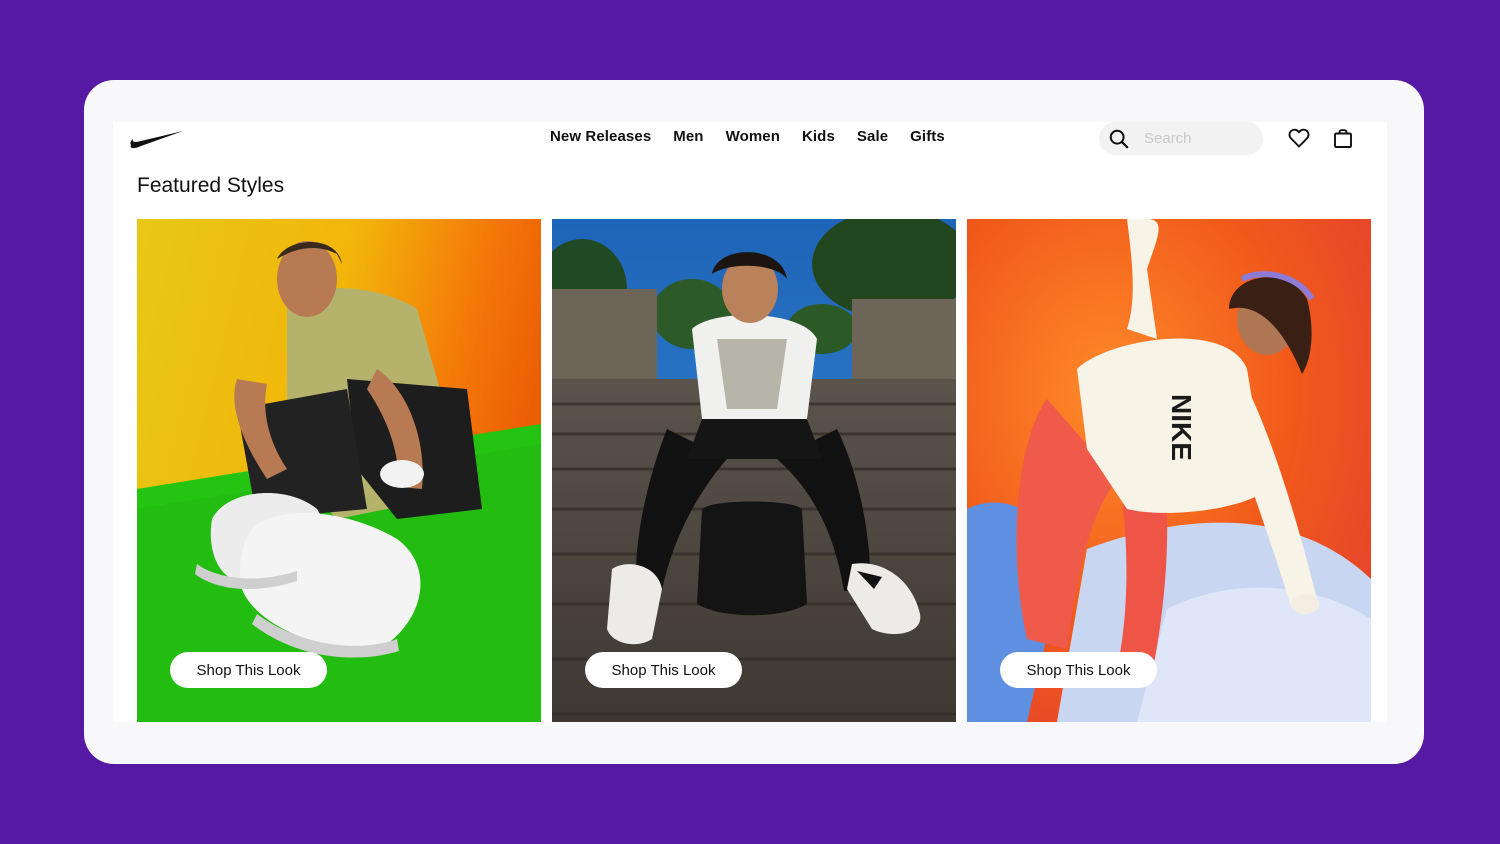  Describe the element at coordinates (157, 139) in the screenshot. I see `nike-swoosh-logo` at that location.